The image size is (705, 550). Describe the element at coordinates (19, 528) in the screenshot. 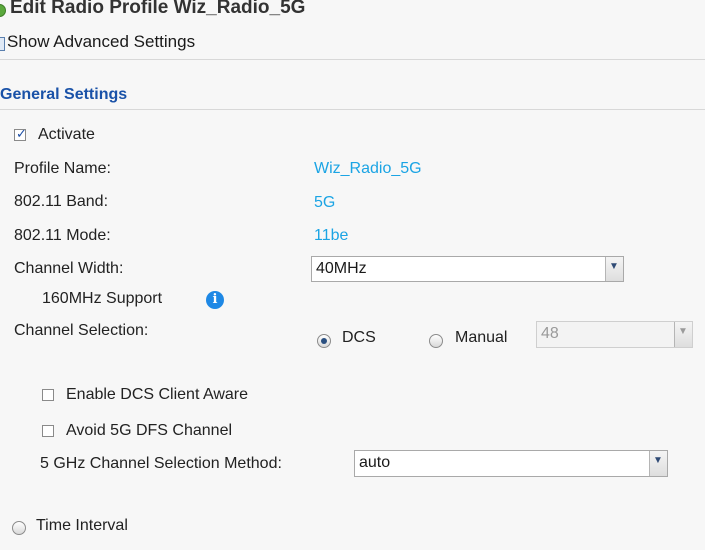

I see `time-interval-radio` at that location.